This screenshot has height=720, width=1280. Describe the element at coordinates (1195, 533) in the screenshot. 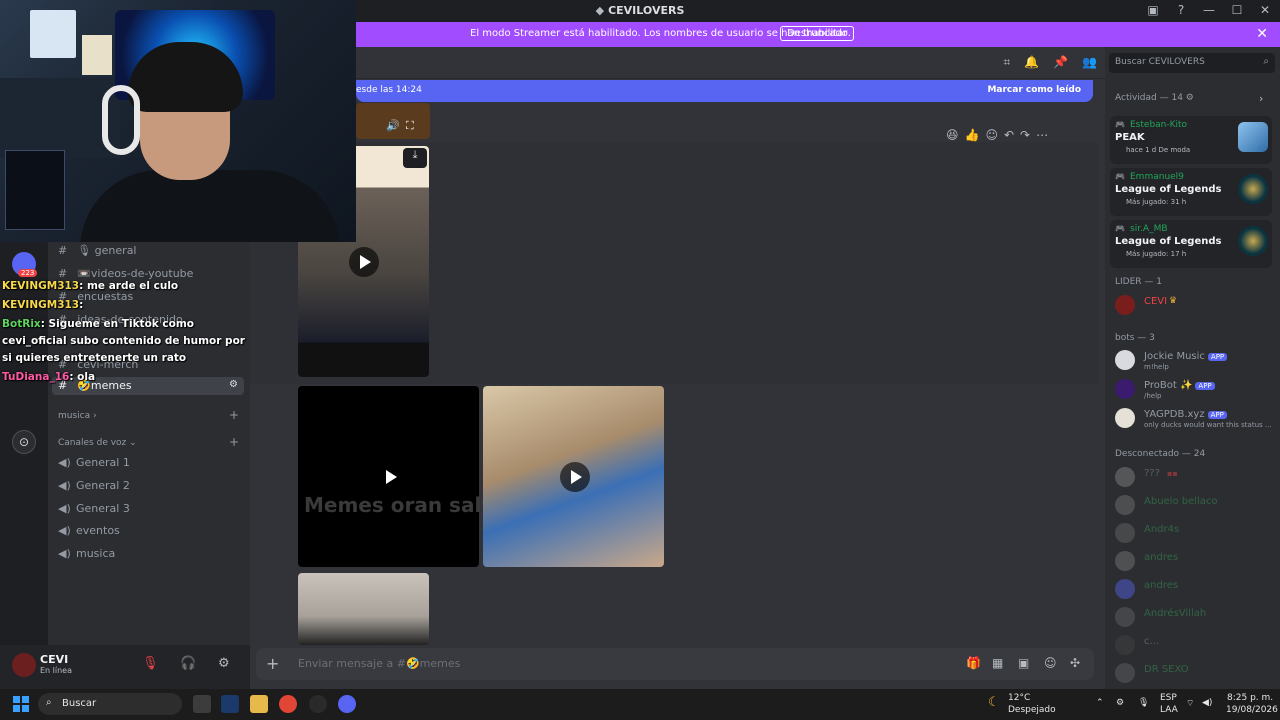

I see `member-item: Andr4s` at that location.